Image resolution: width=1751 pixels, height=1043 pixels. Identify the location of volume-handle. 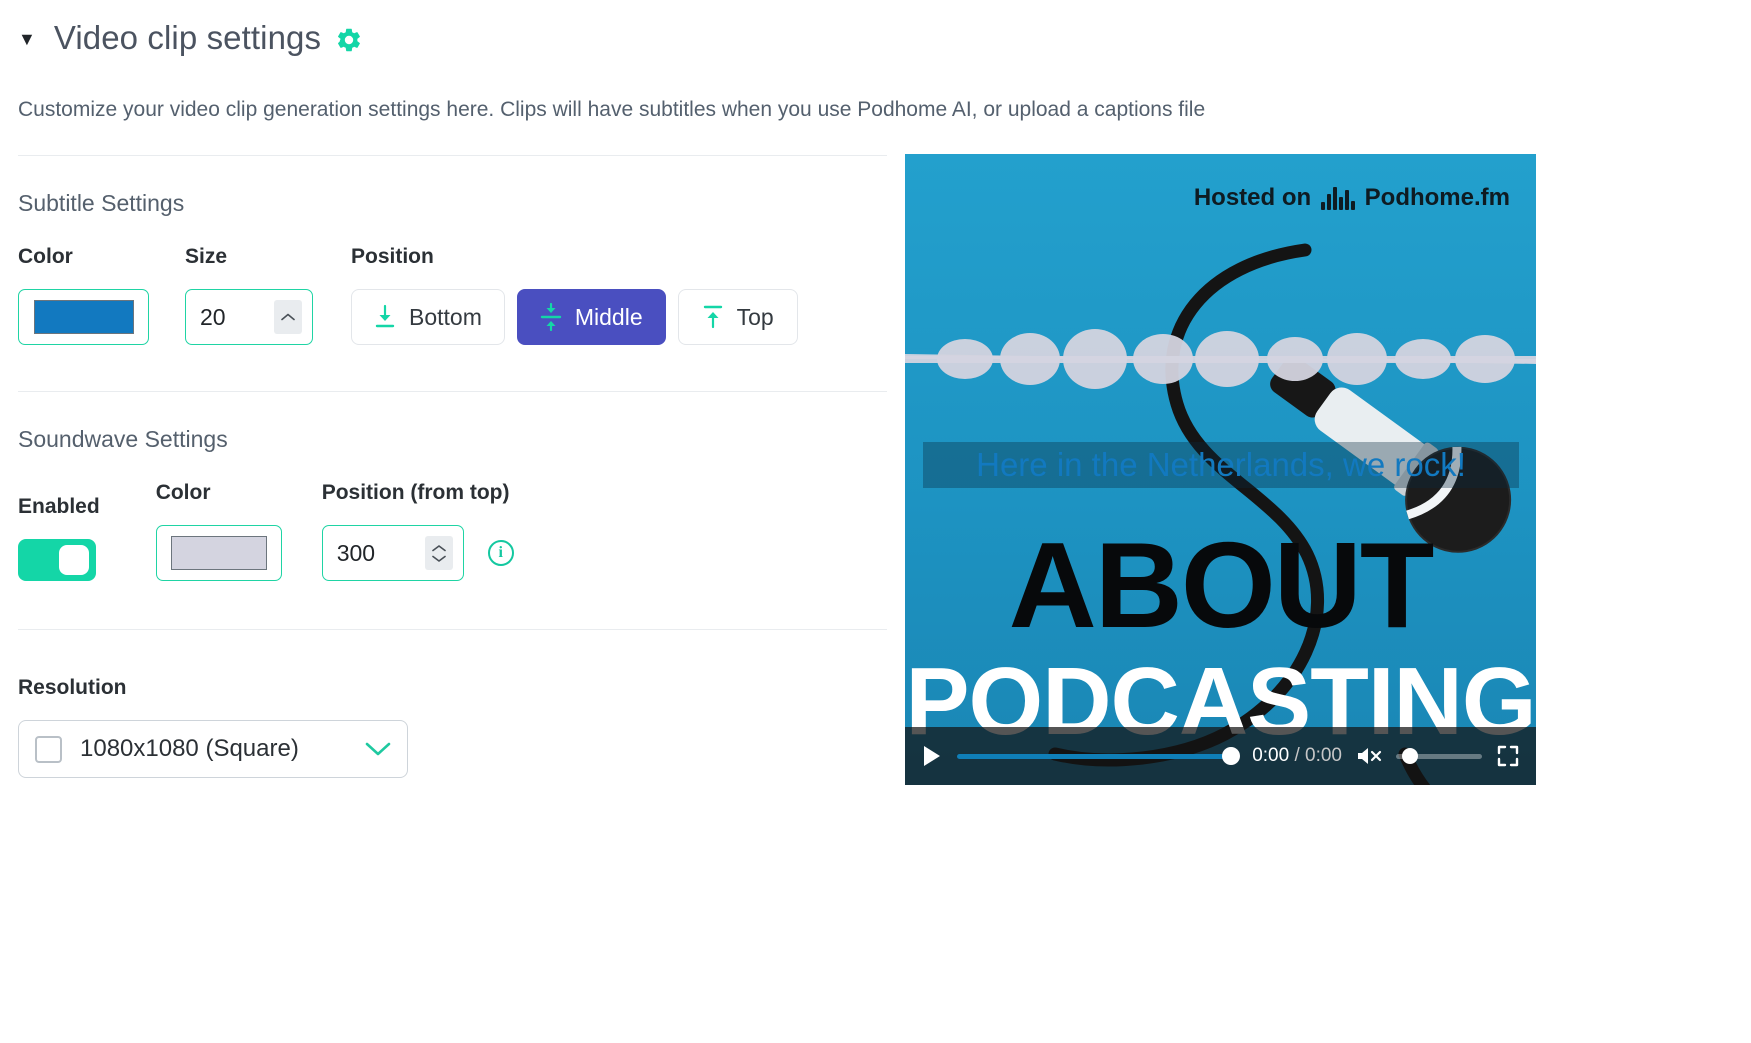
(1410, 756).